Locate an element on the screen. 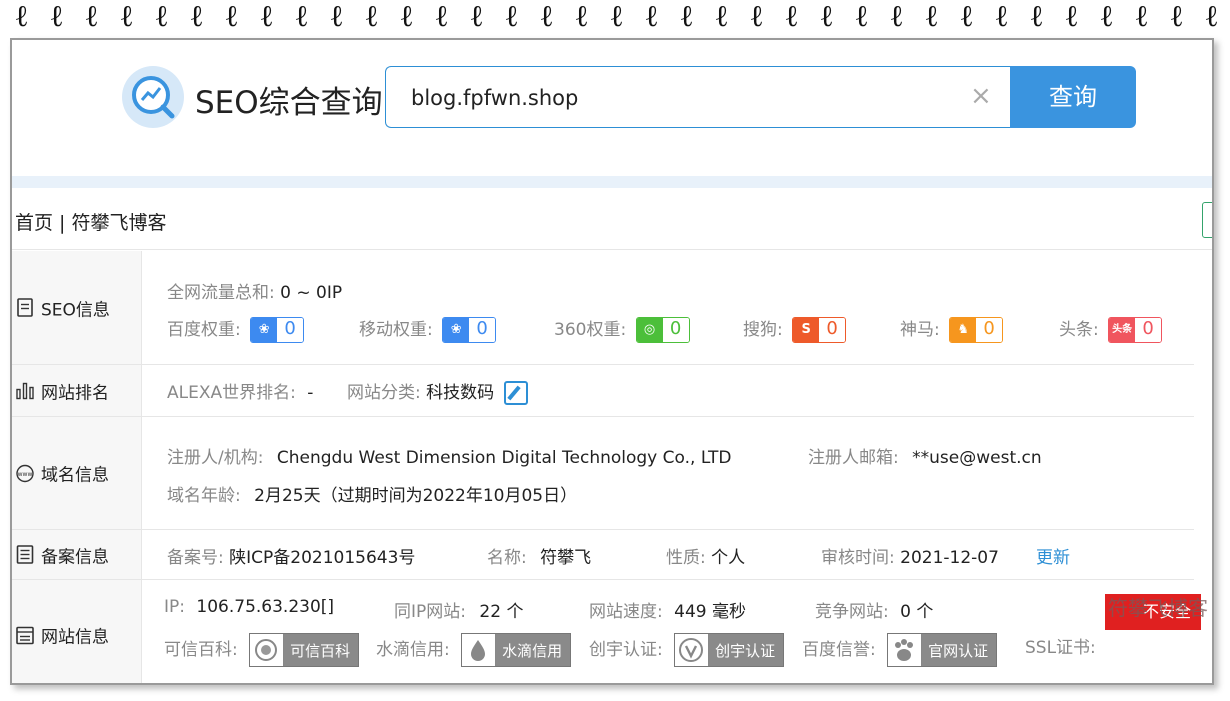 The image size is (1230, 701). baidu-credit-badge: 官网认证 is located at coordinates (942, 650).